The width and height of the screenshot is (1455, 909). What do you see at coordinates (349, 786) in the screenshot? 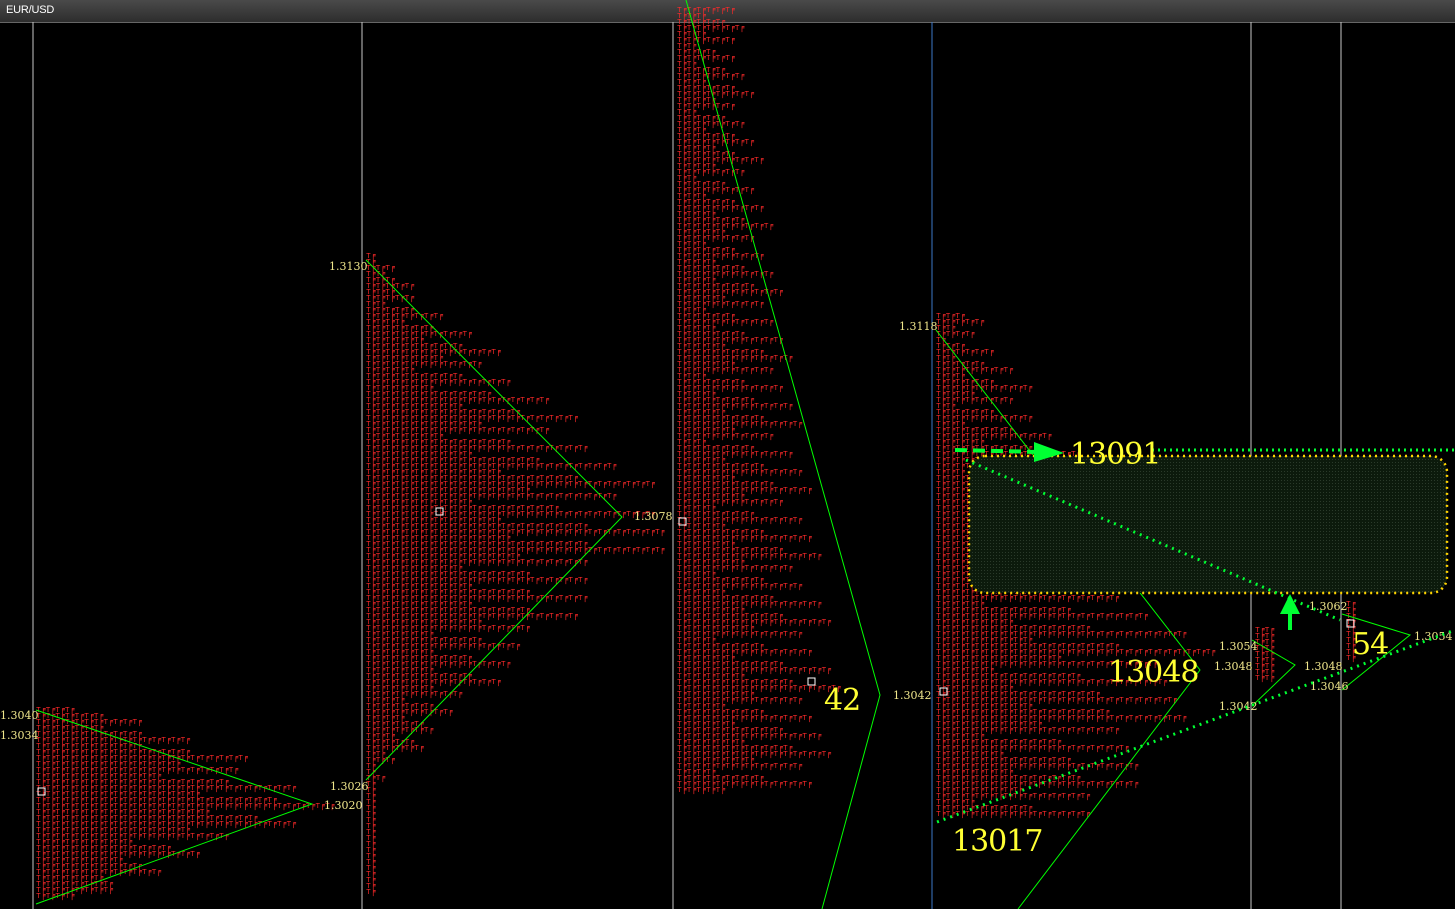
I see `price-label: 1.3026` at bounding box center [349, 786].